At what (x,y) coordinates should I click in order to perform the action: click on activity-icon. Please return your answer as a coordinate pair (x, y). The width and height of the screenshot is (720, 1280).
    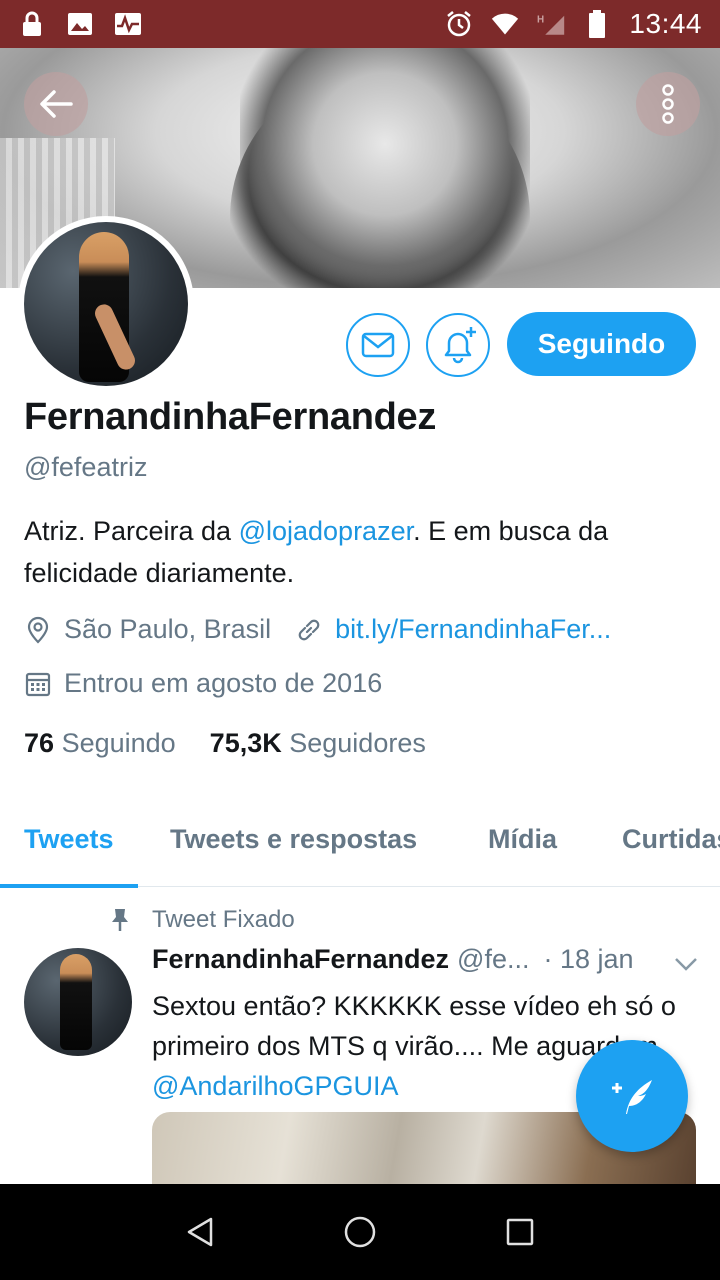
    Looking at the image, I should click on (128, 24).